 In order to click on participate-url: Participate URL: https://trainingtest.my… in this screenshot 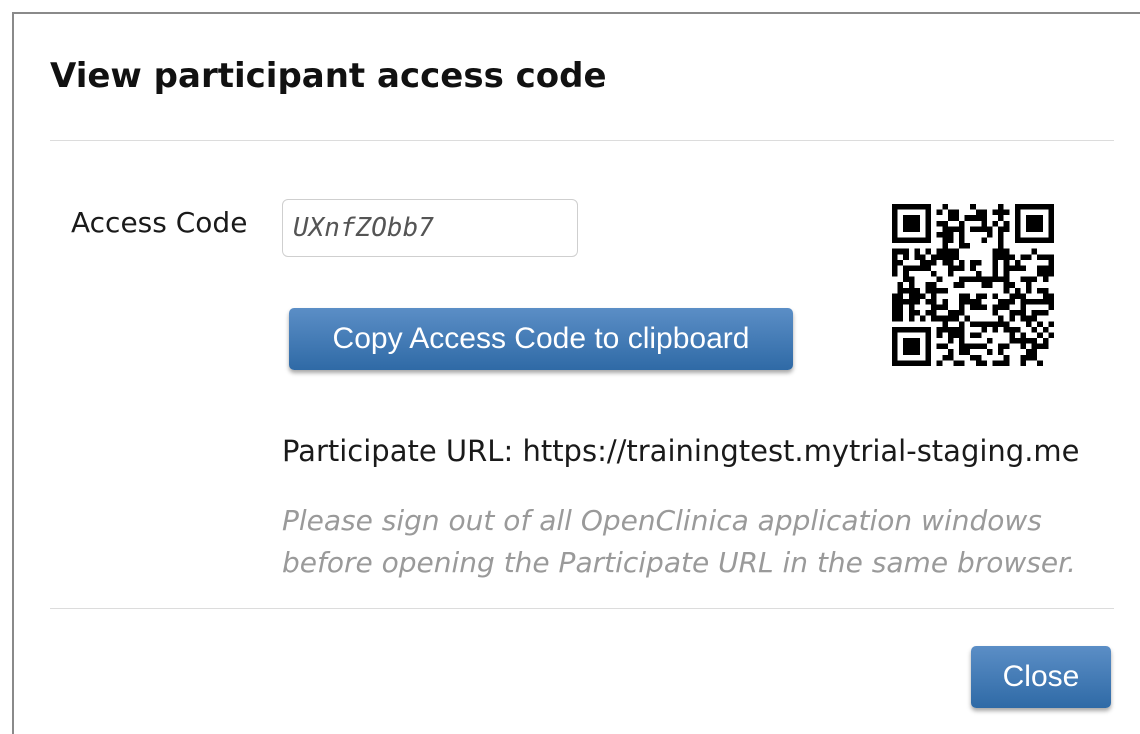, I will do `click(681, 451)`.